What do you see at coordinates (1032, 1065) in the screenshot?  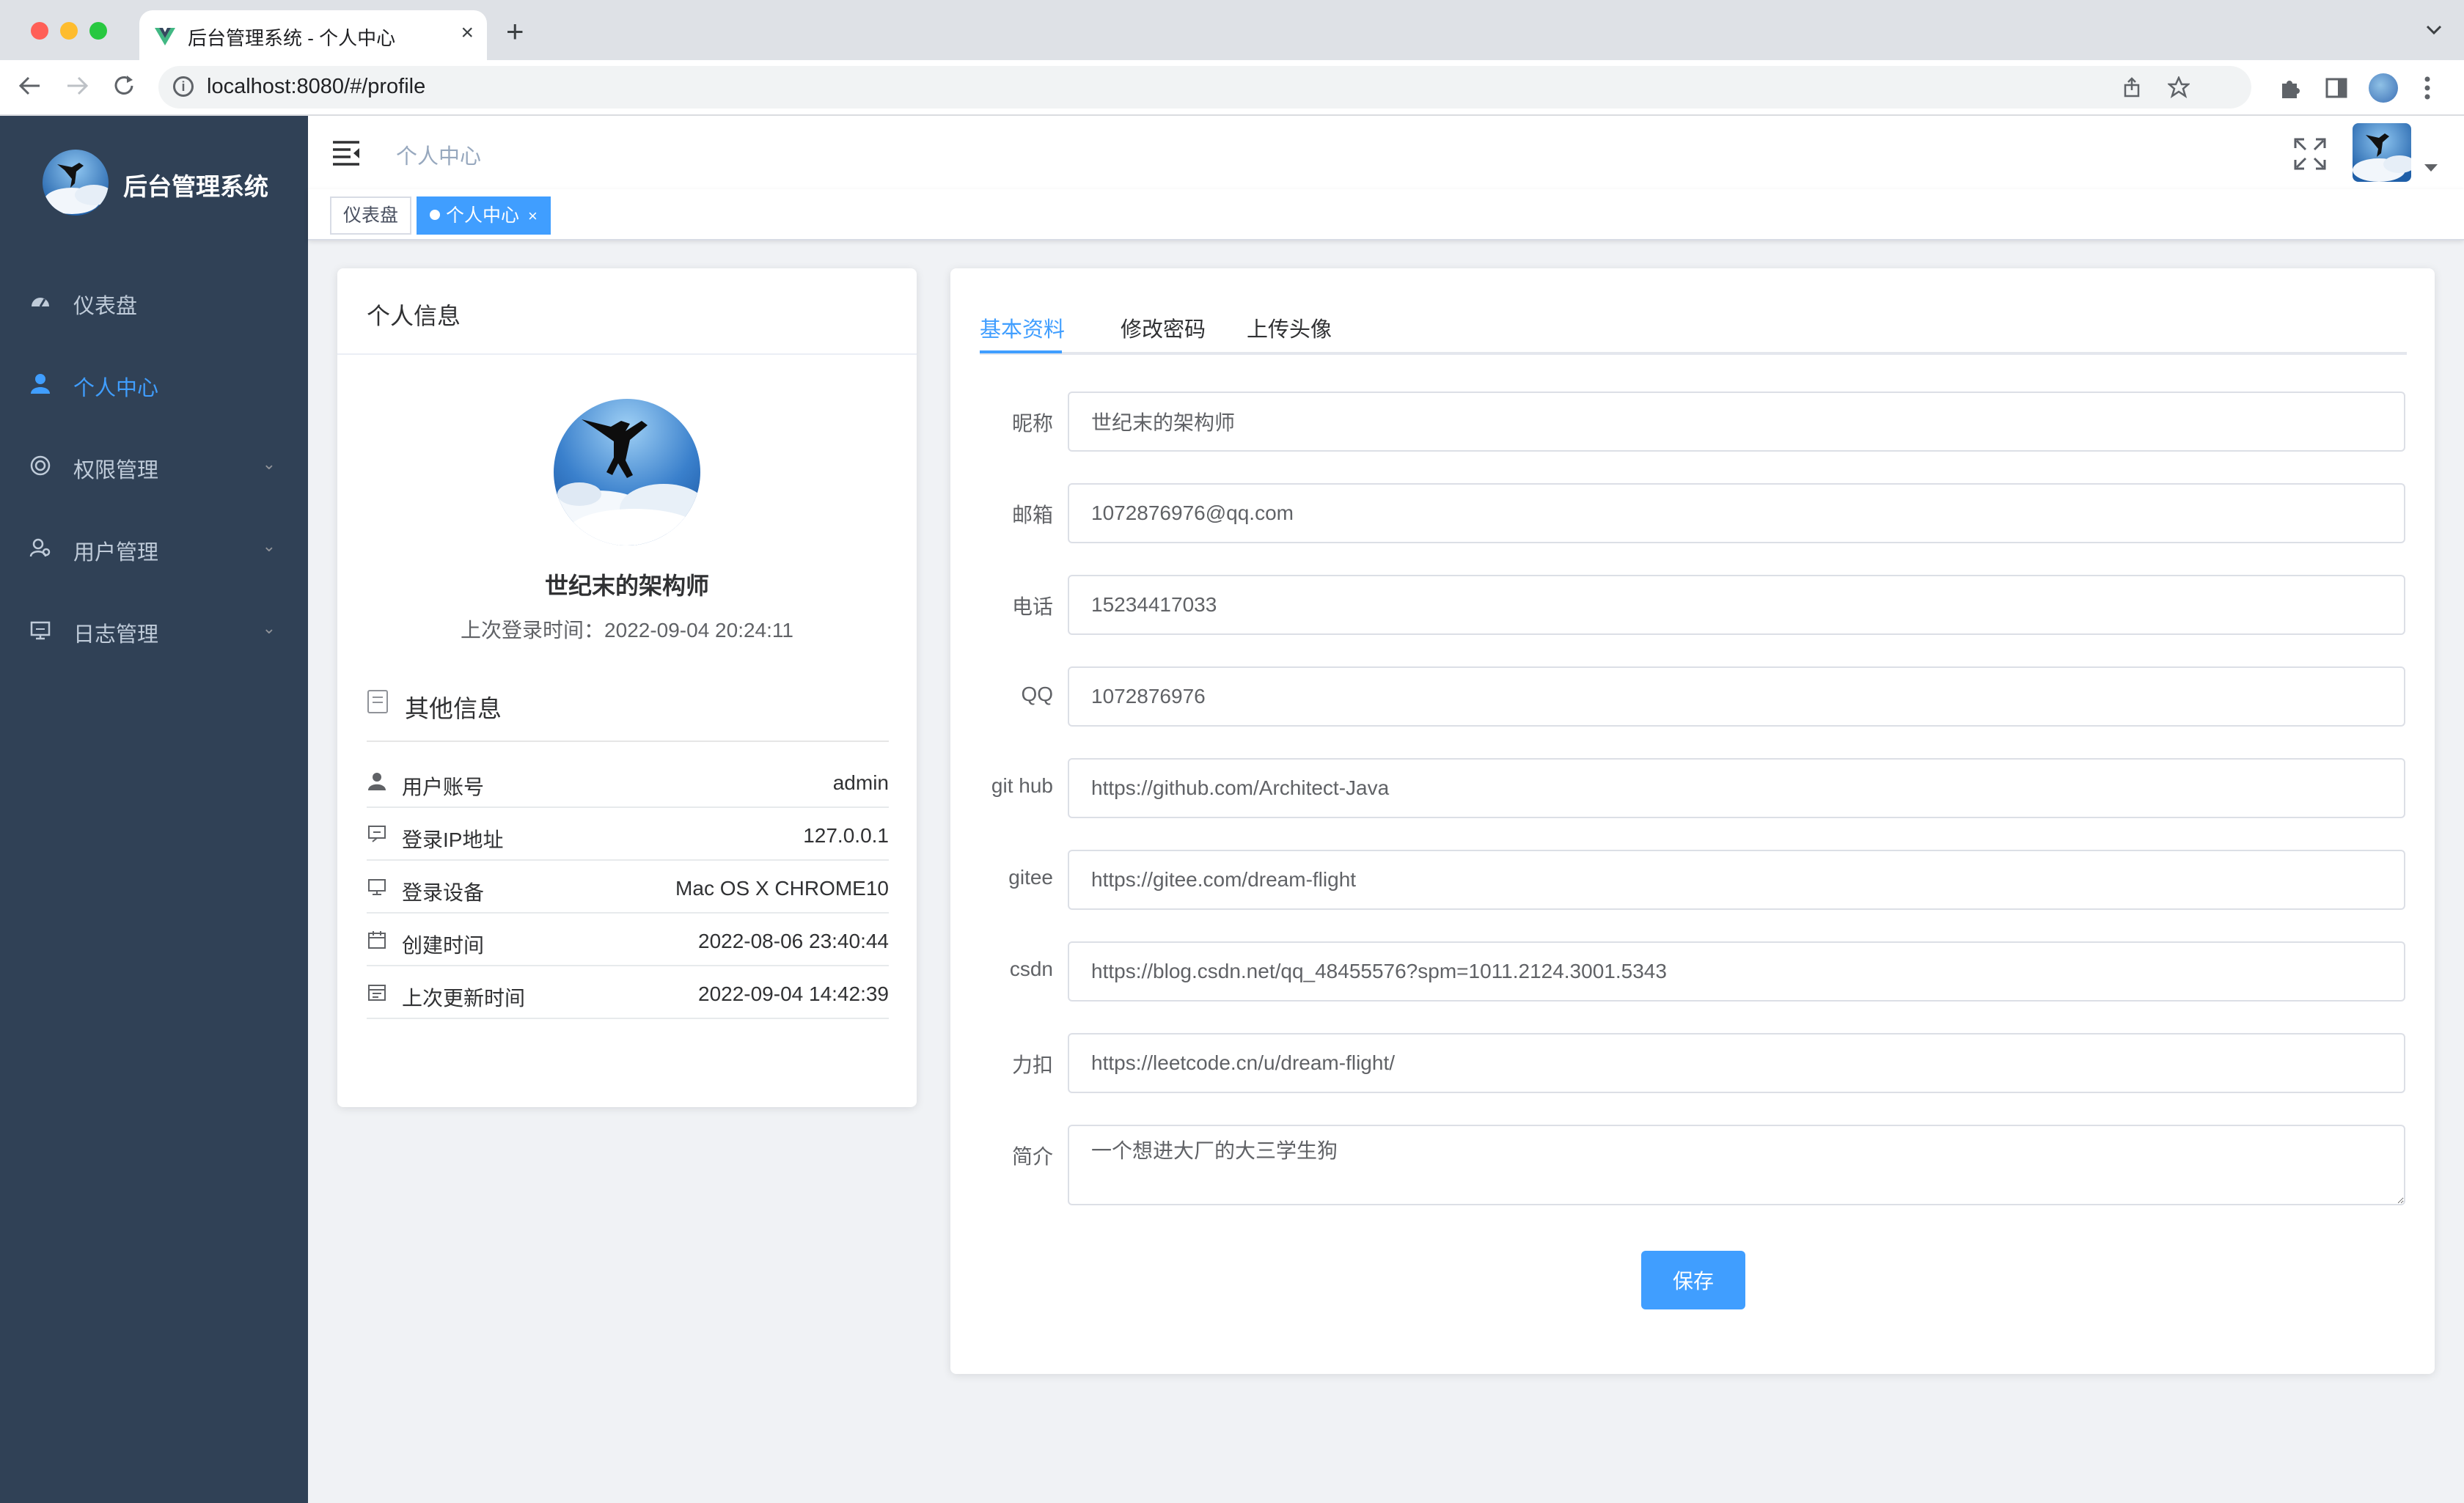 I see `field-label: 力扣` at bounding box center [1032, 1065].